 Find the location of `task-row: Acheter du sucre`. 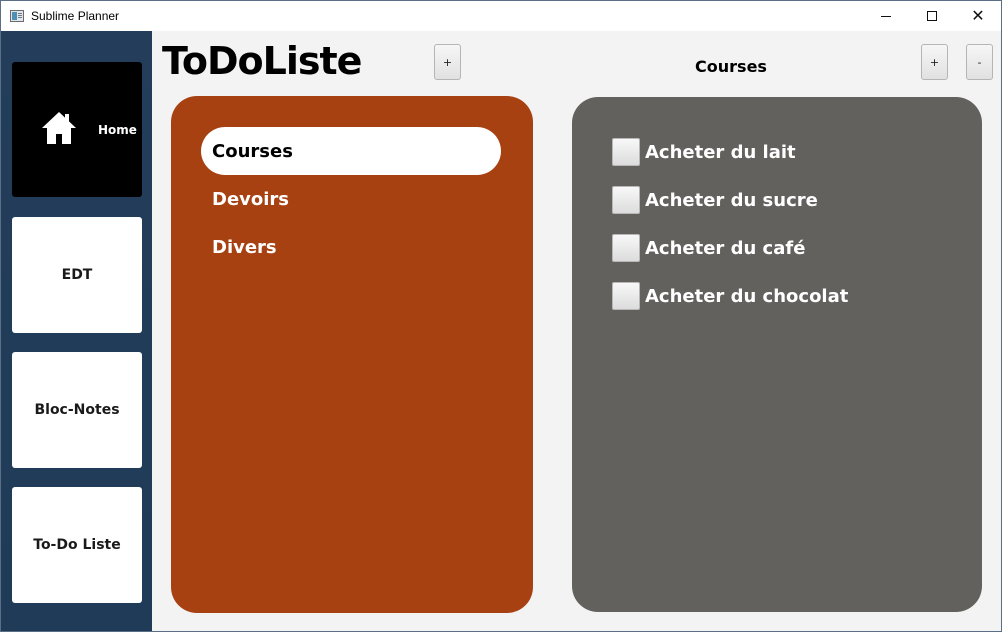

task-row: Acheter du sucre is located at coordinates (715, 200).